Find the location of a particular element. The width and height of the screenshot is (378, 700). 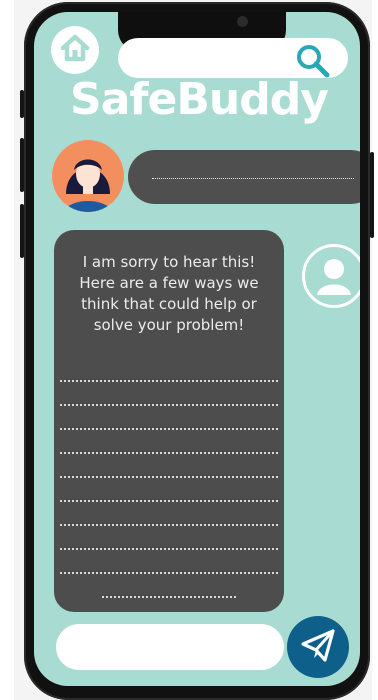

send-button is located at coordinates (318, 647).